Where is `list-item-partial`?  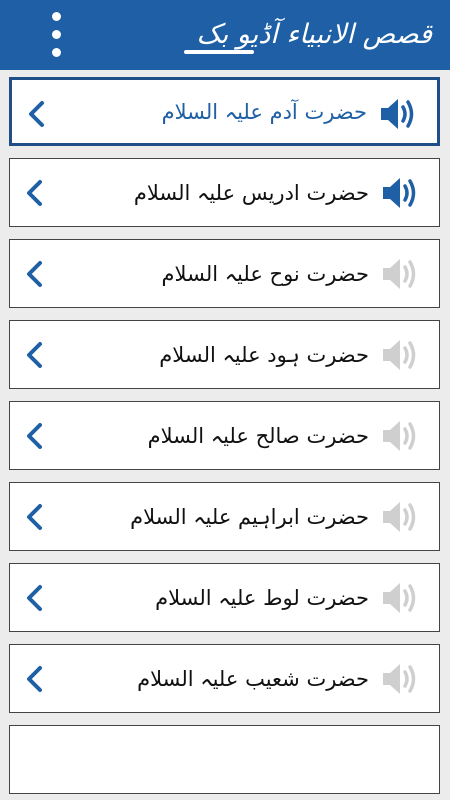 list-item-partial is located at coordinates (224, 759).